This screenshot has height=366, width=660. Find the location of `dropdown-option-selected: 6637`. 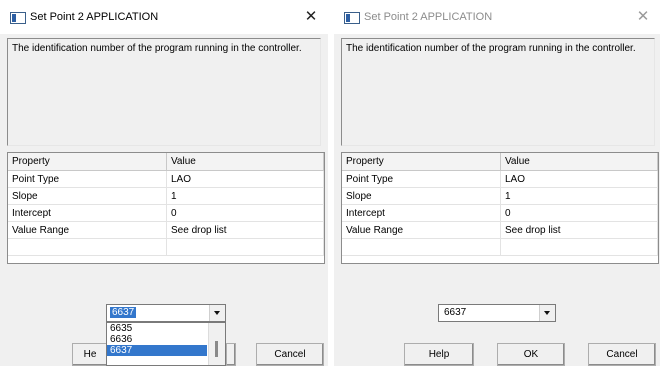

dropdown-option-selected: 6637 is located at coordinates (157, 350).